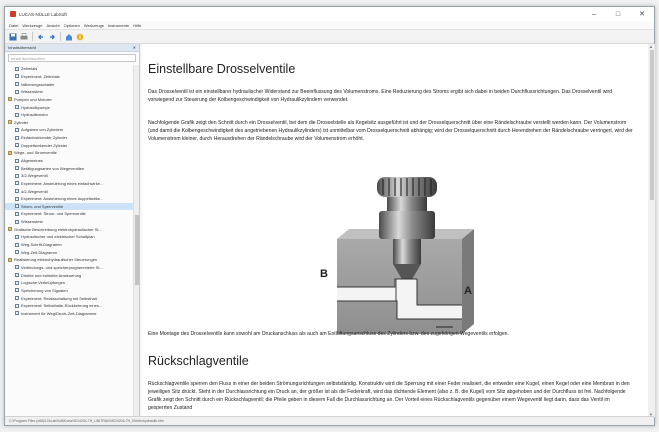 The width and height of the screenshot is (659, 432). What do you see at coordinates (69, 161) in the screenshot?
I see `sidebar-tree-item: Allgemeines` at bounding box center [69, 161].